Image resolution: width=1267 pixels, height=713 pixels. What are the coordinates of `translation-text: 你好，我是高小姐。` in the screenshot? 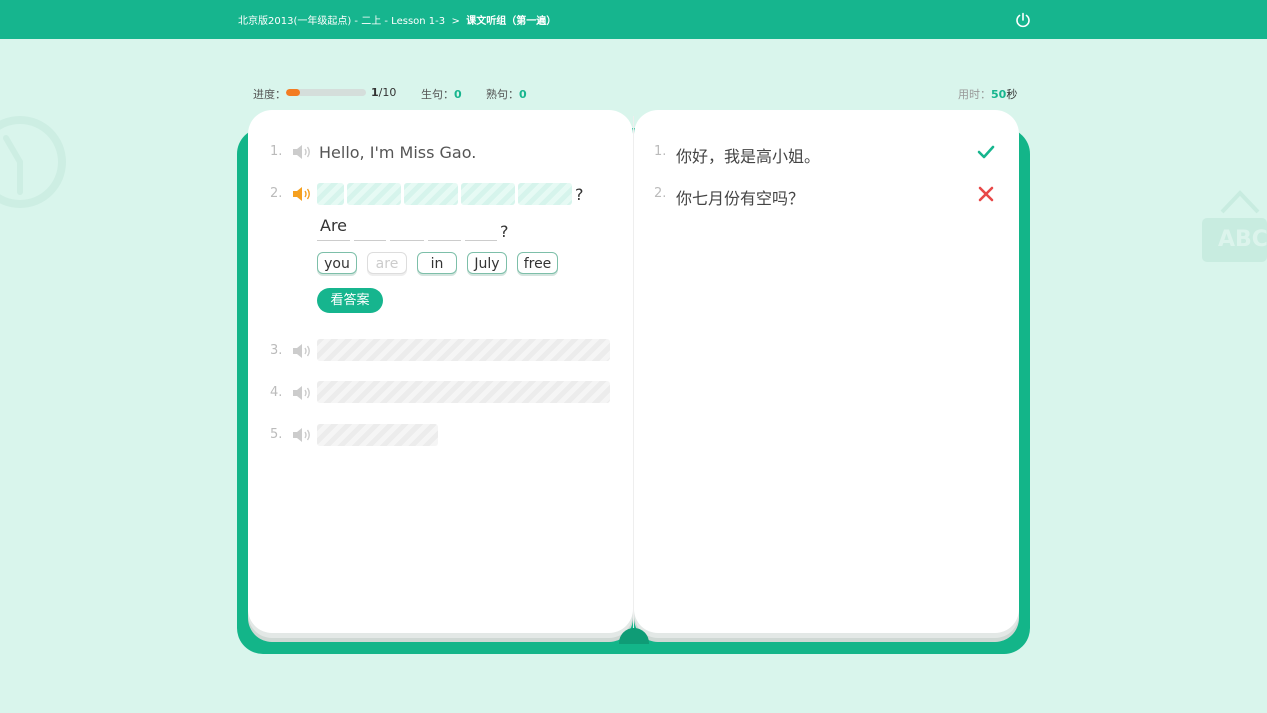 It's located at (748, 156).